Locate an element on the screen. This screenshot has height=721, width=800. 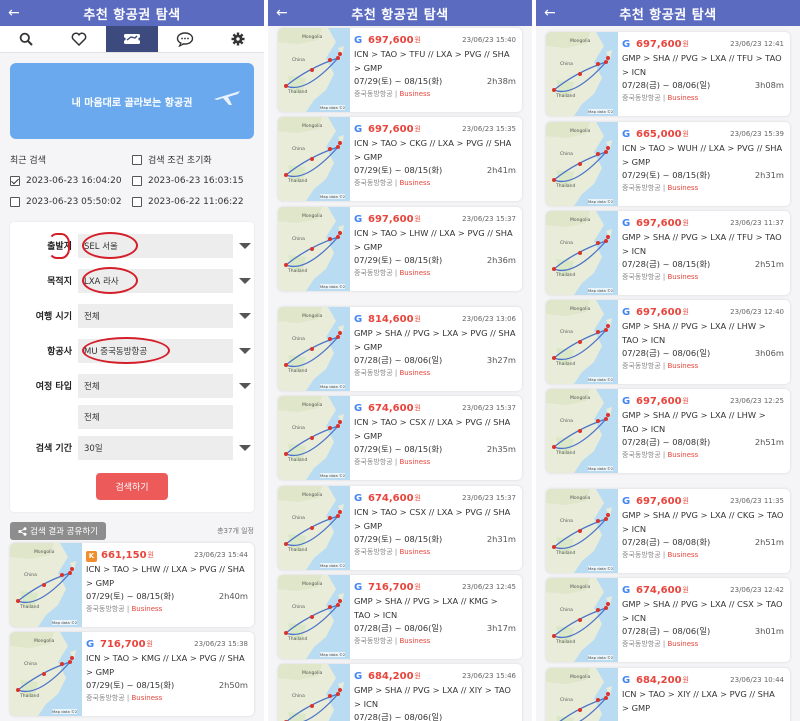
destination-select: LXA 라사 is located at coordinates (164, 280).